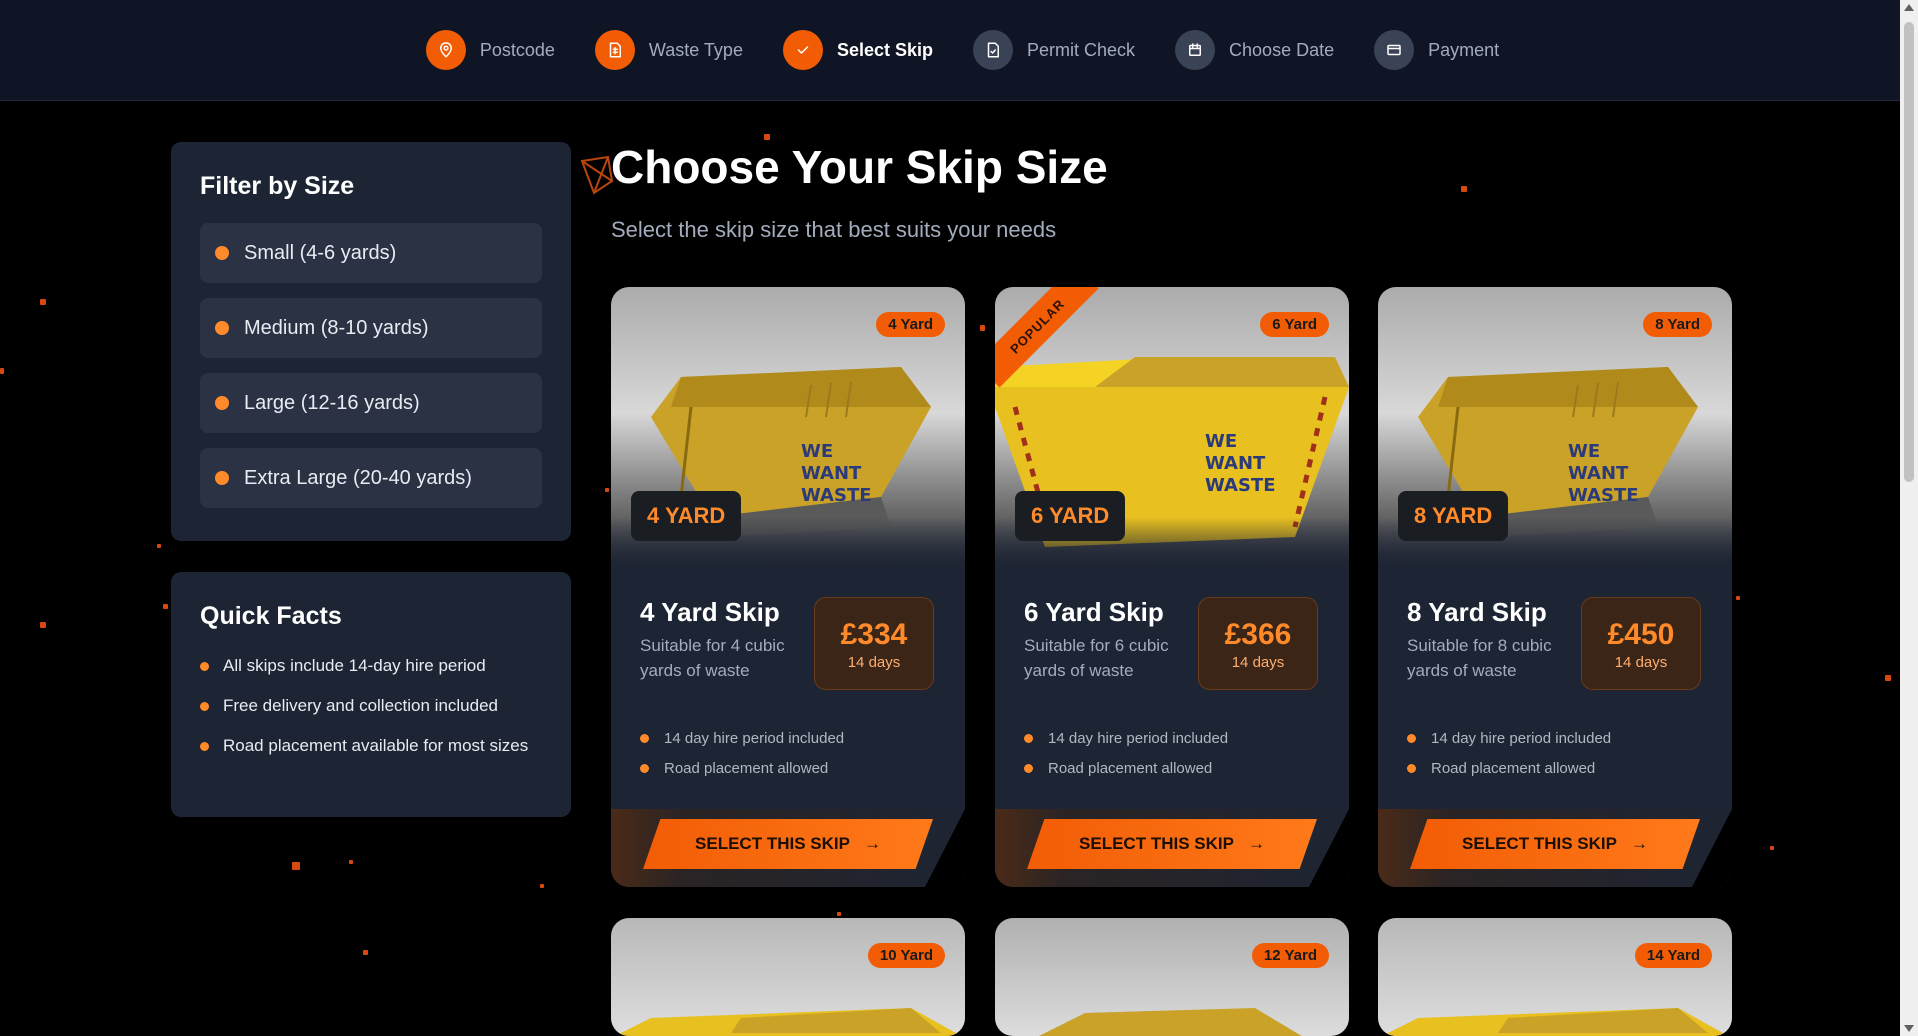 This screenshot has height=1036, width=1918. I want to click on feature-text: 14 day hire period included, so click(1521, 738).